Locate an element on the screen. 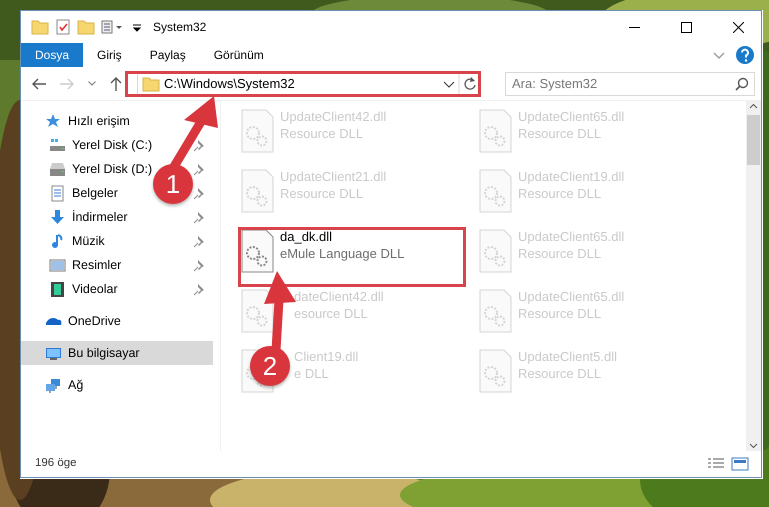  maximize-icon is located at coordinates (686, 27).